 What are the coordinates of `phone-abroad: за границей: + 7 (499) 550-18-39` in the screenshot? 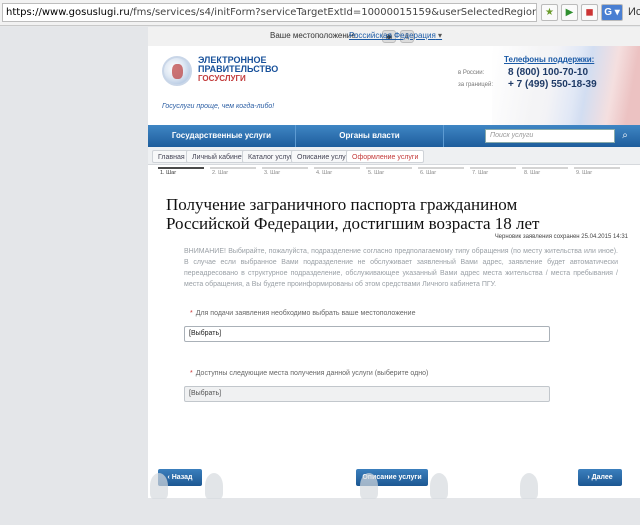 It's located at (527, 84).